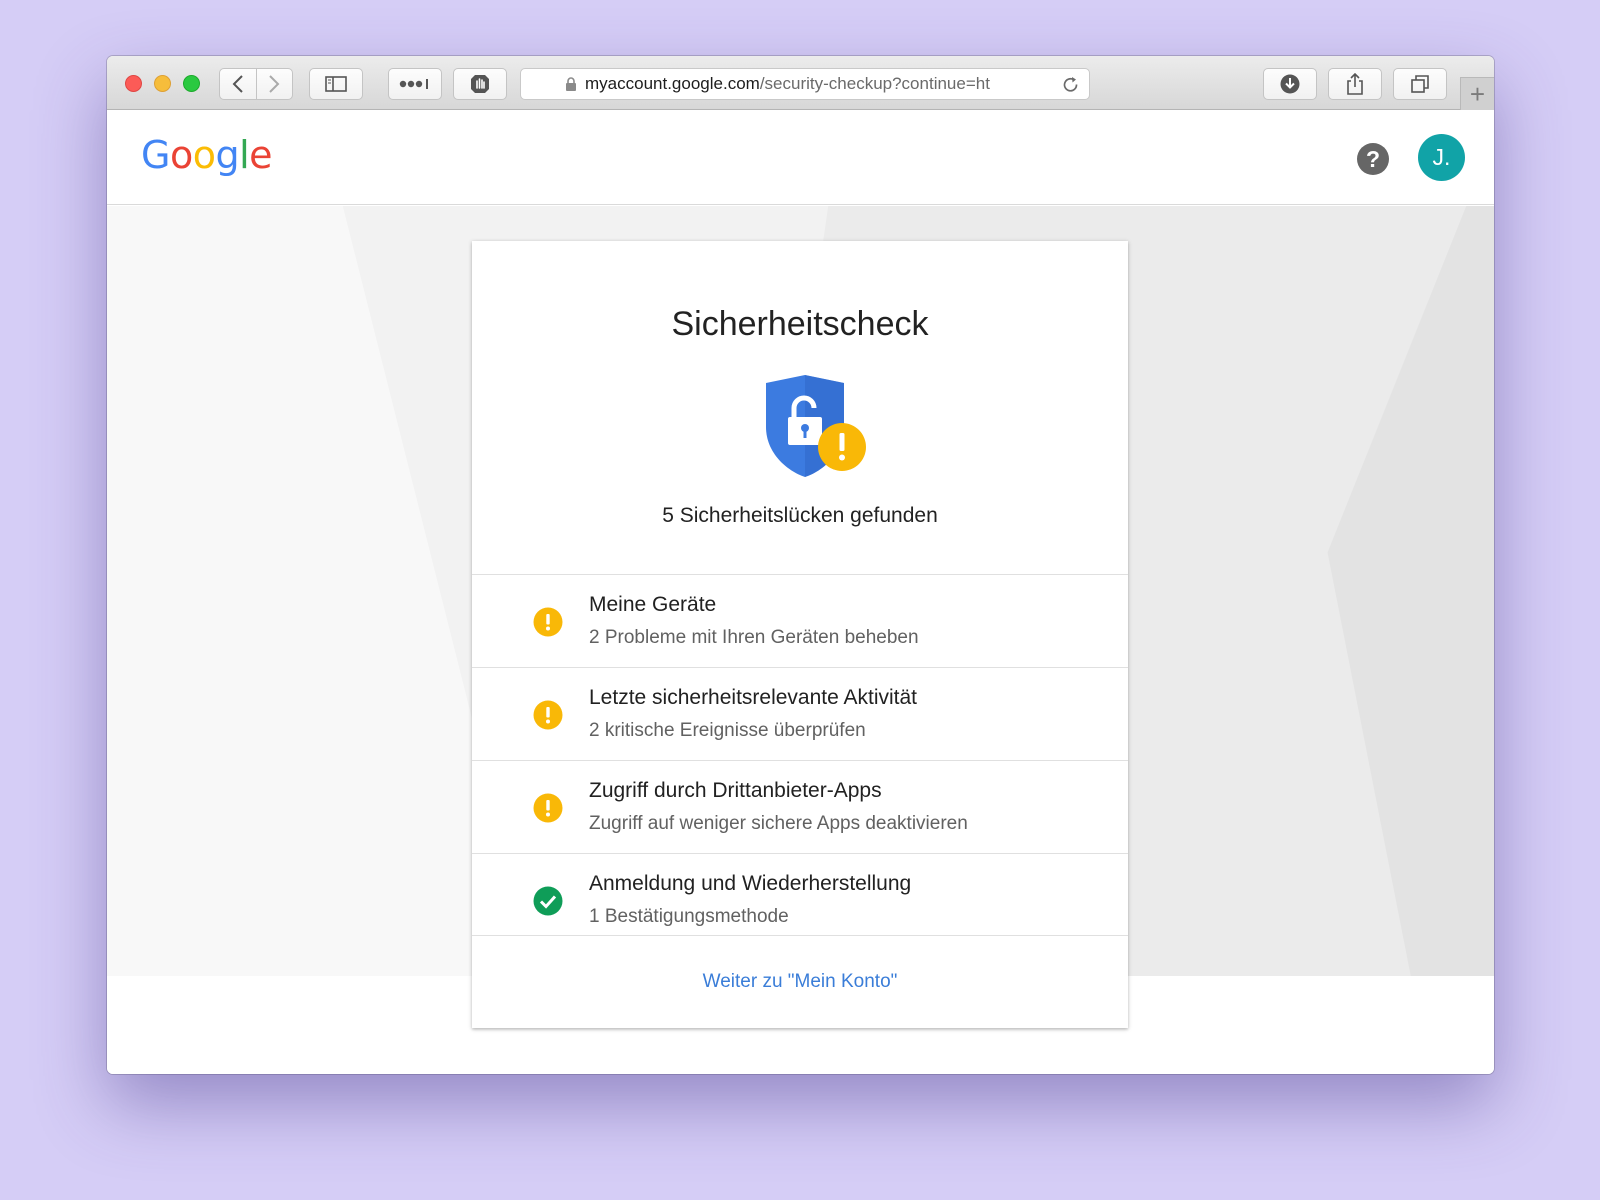 The image size is (1600, 1200). Describe the element at coordinates (800, 324) in the screenshot. I see `page-title: Sicherheitscheck` at that location.